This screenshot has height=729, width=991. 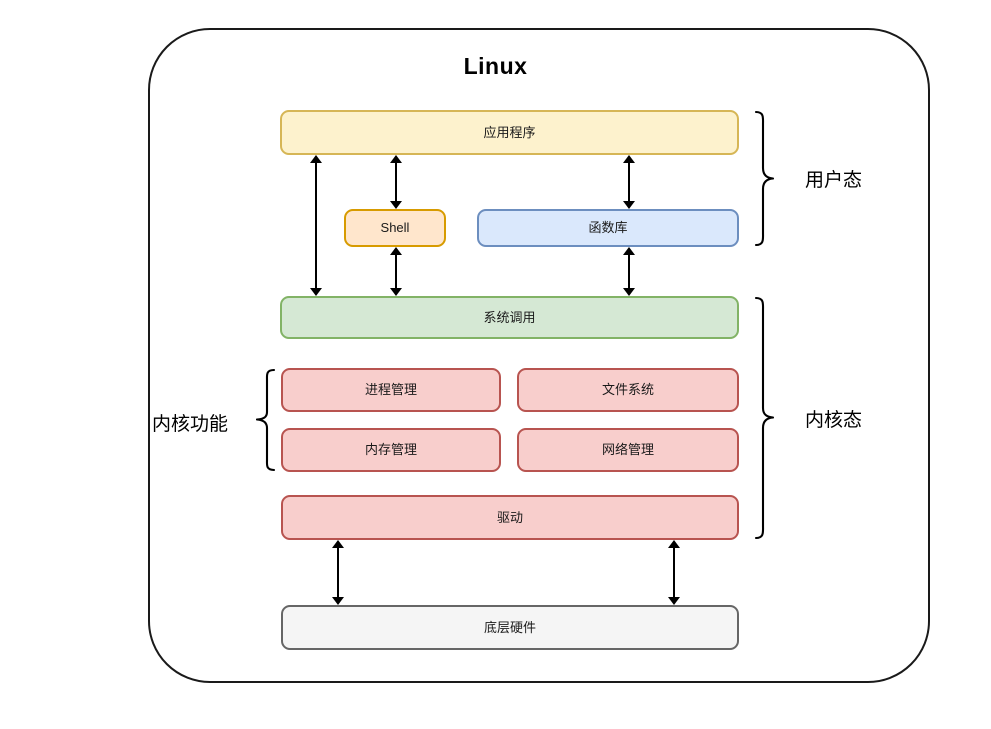 I want to click on node-driver-label: 驱动, so click(x=509, y=517).